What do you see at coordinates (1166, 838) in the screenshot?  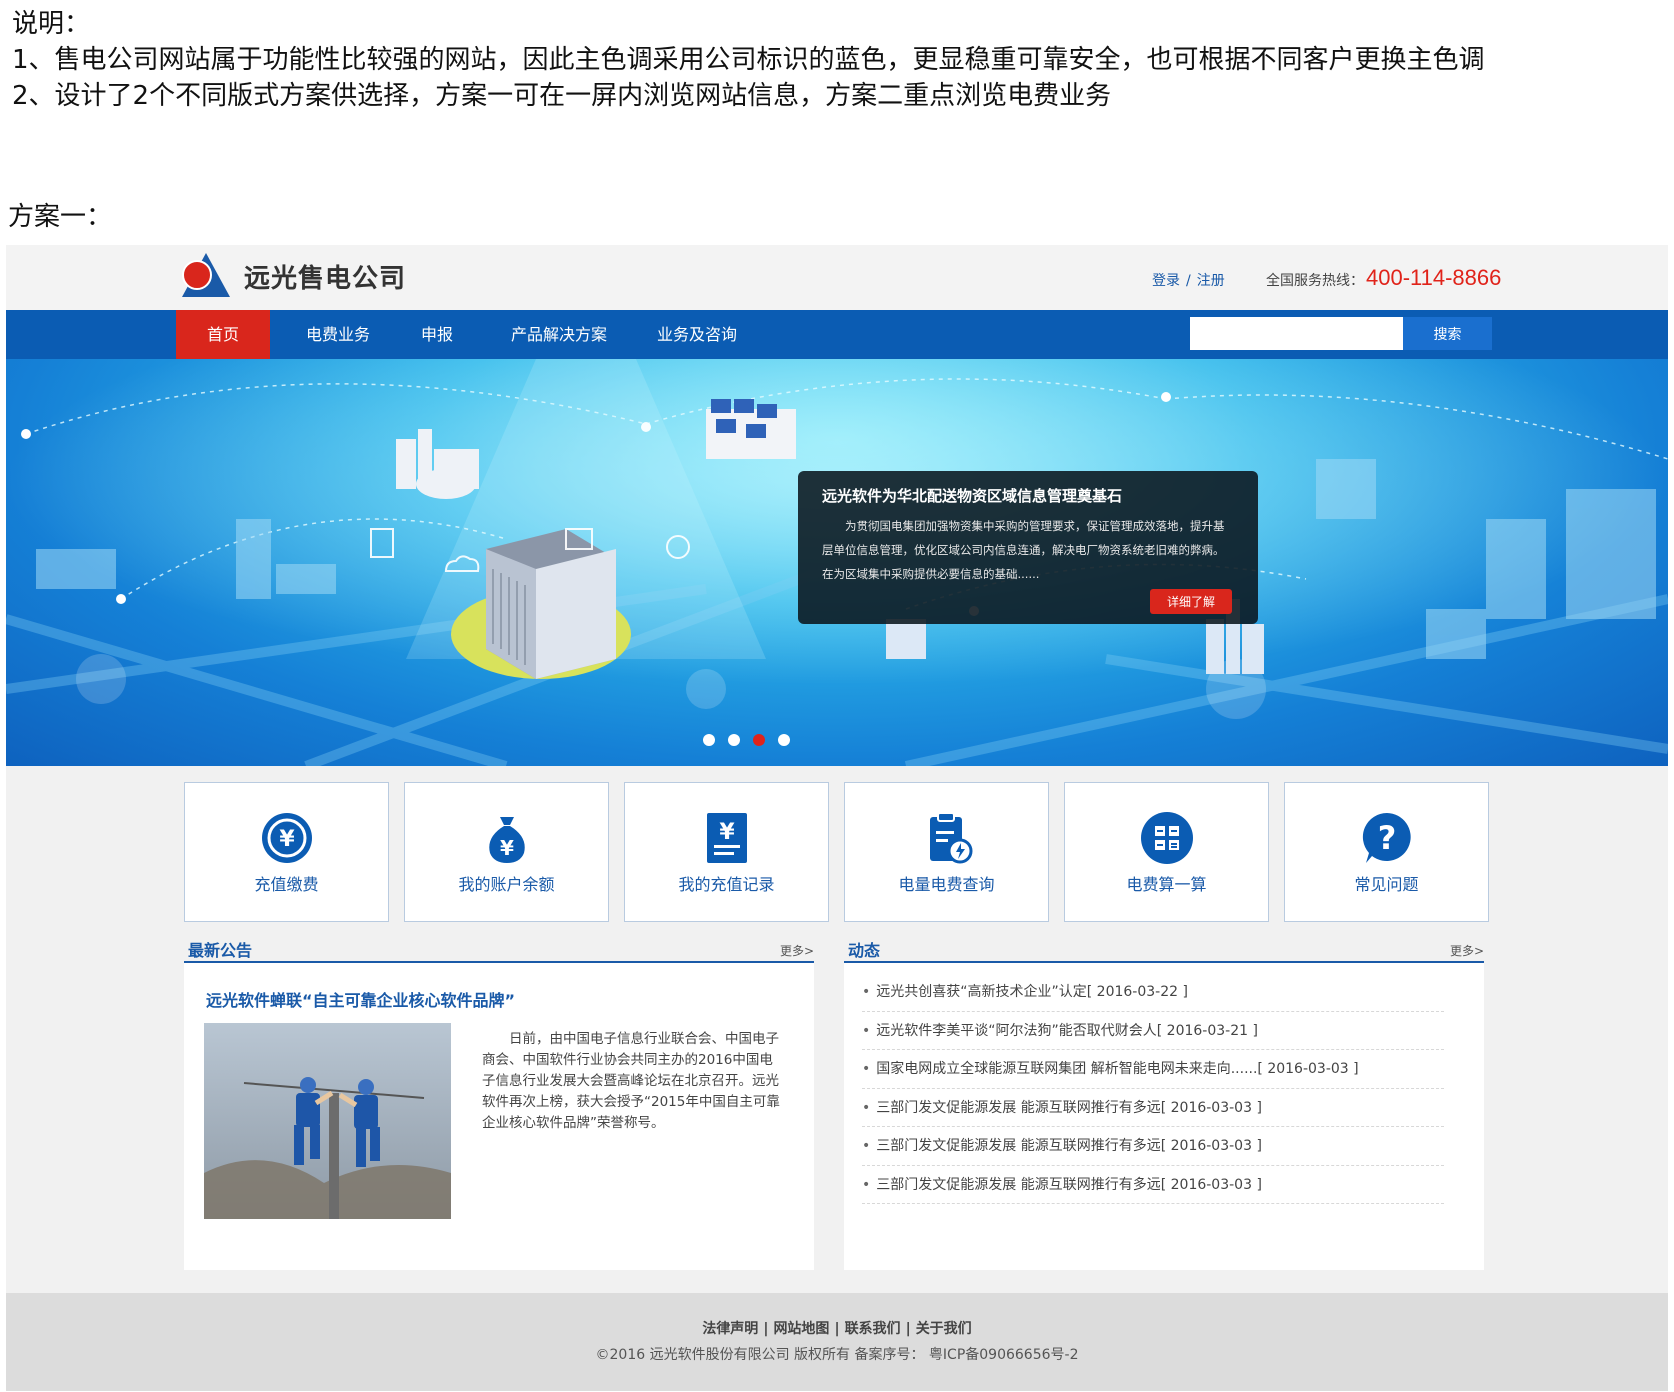 I see `calculator-icon` at bounding box center [1166, 838].